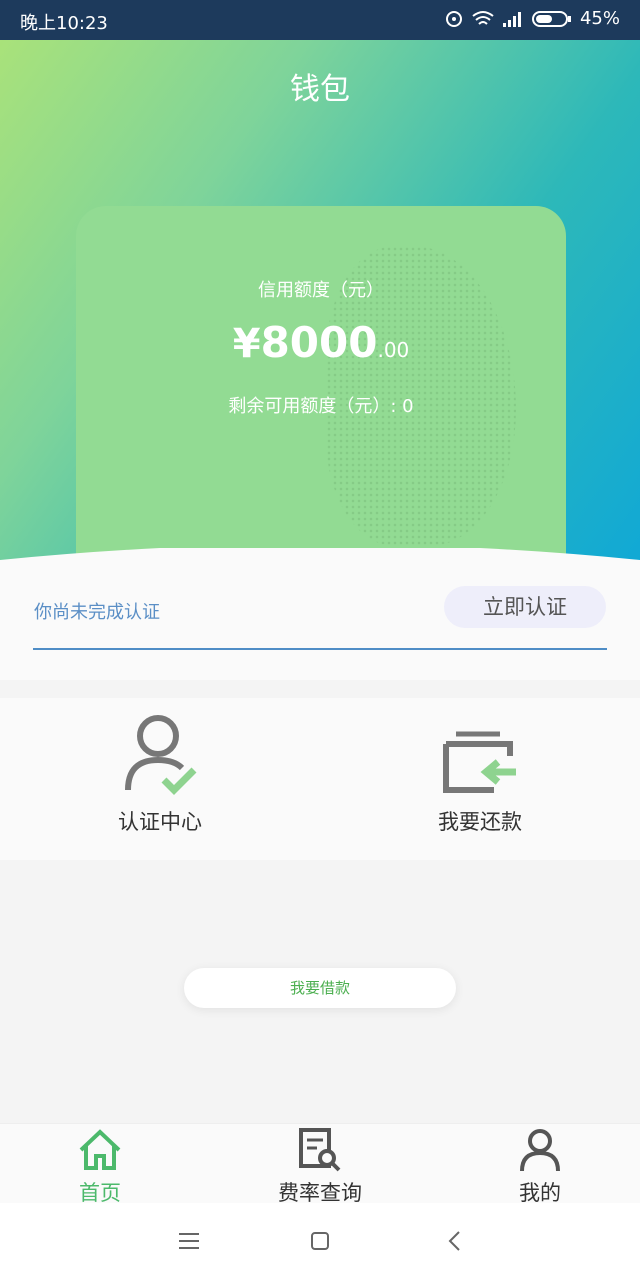 The image size is (640, 1280). I want to click on wallet-return-icon, so click(479, 762).